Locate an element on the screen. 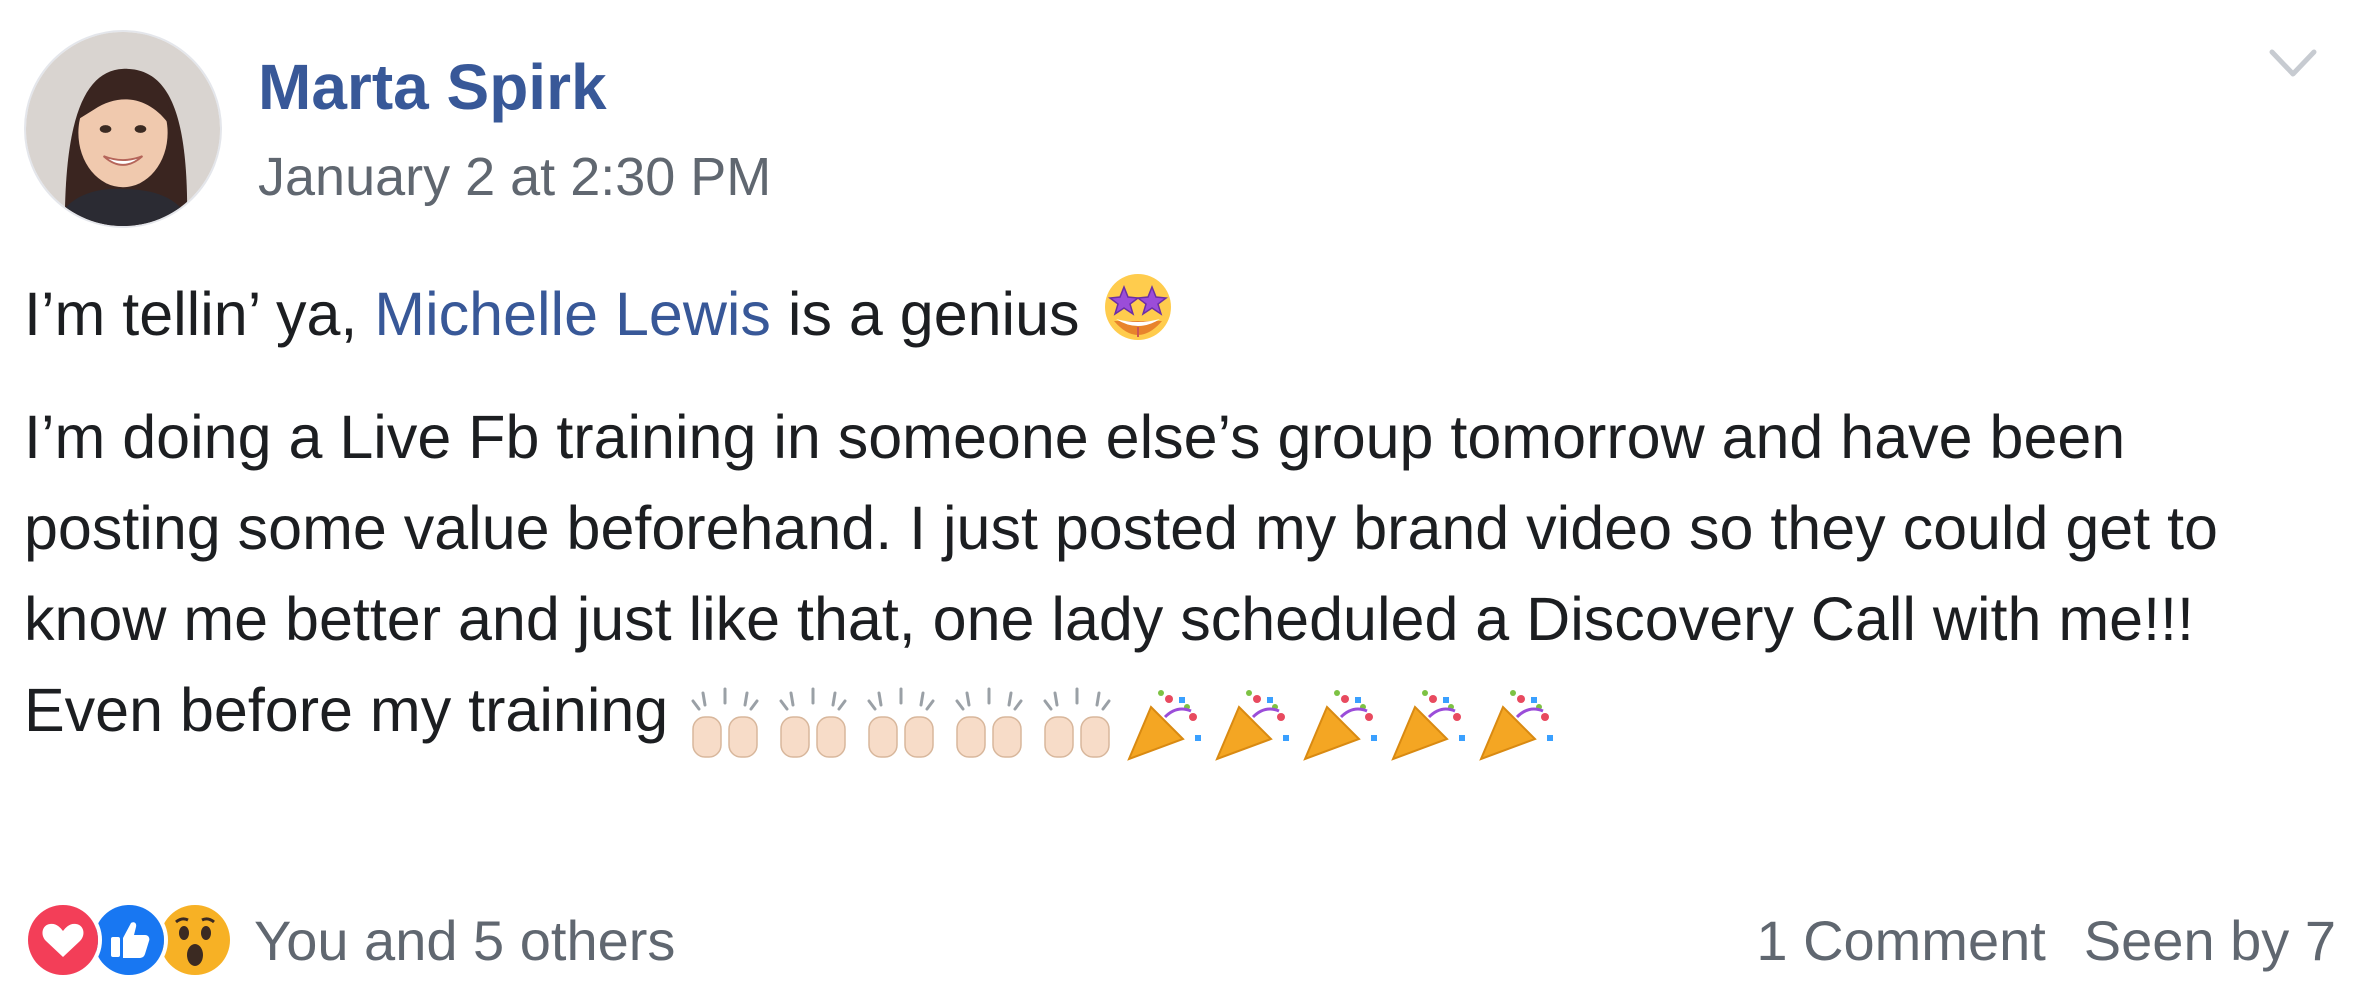 This screenshot has width=2360, height=1006. reactions-summary: You and 5 others is located at coordinates (349, 940).